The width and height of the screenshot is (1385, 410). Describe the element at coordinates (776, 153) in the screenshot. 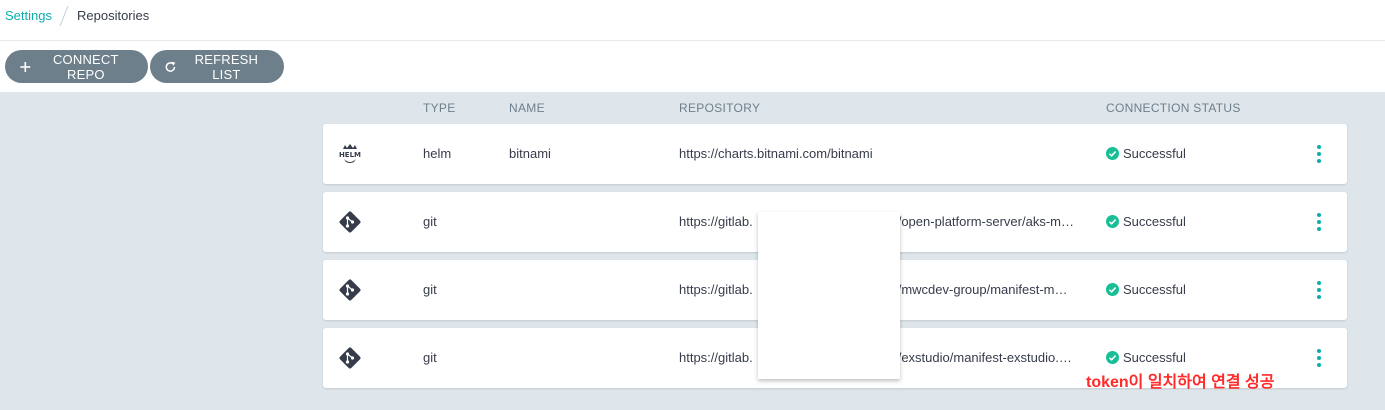

I see `repo-url: https://charts.bitnami.com/bitnami` at that location.